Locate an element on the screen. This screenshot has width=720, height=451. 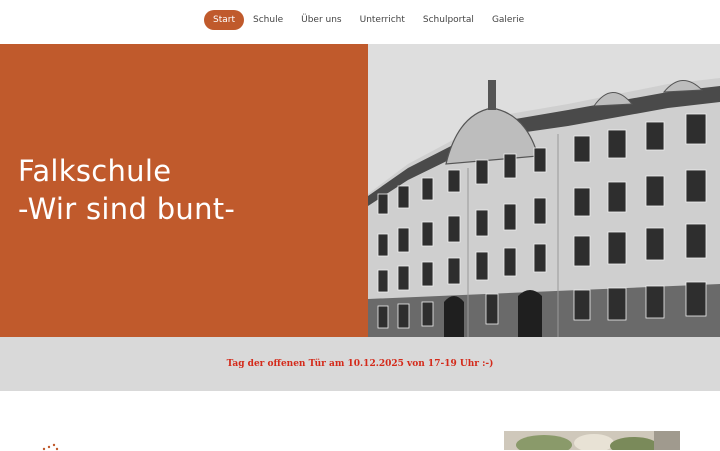
gallery-thumbnail is located at coordinates (592, 440).